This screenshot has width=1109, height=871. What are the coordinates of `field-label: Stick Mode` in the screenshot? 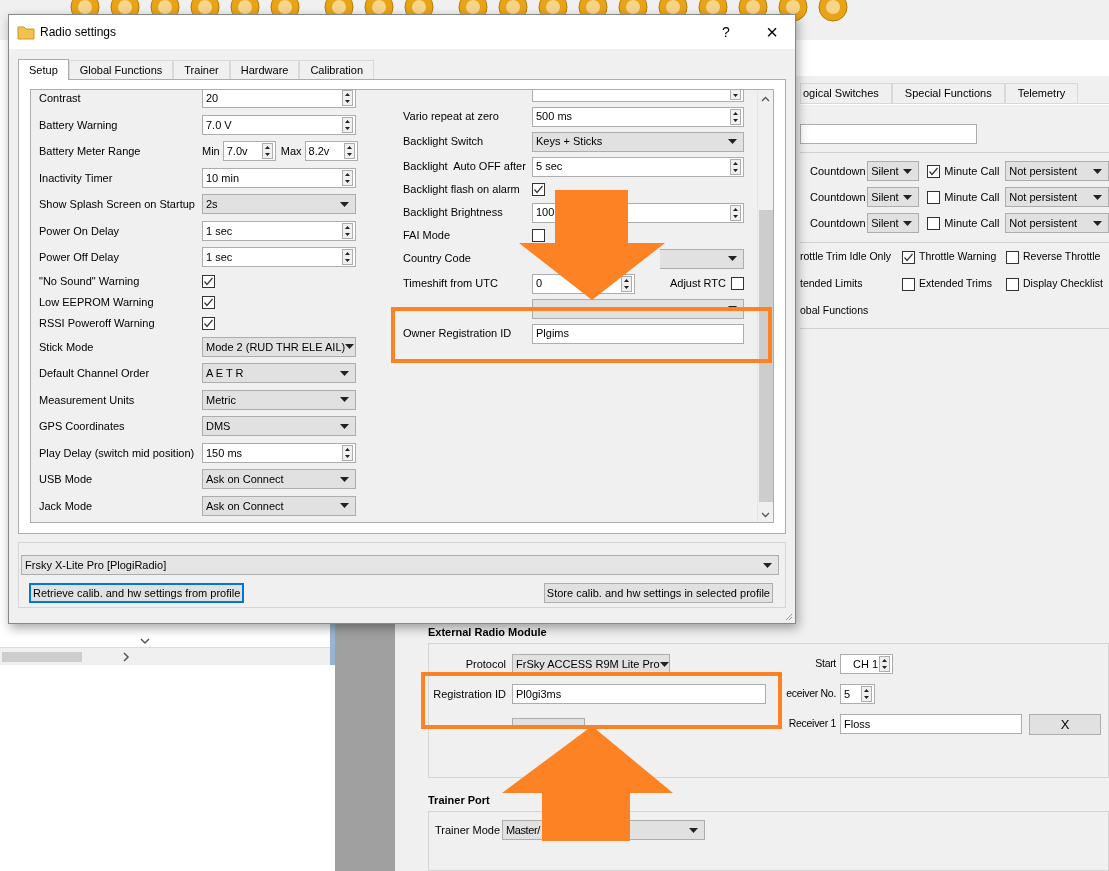 It's located at (67, 347).